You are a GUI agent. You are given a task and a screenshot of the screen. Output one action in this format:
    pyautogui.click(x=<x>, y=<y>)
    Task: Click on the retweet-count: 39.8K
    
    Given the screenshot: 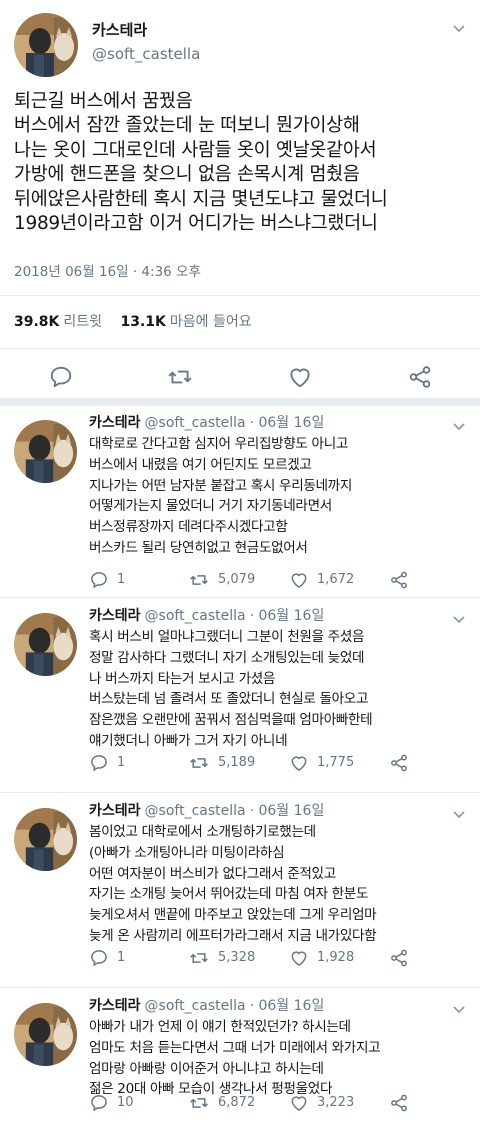 What is the action you would take?
    pyautogui.click(x=36, y=322)
    